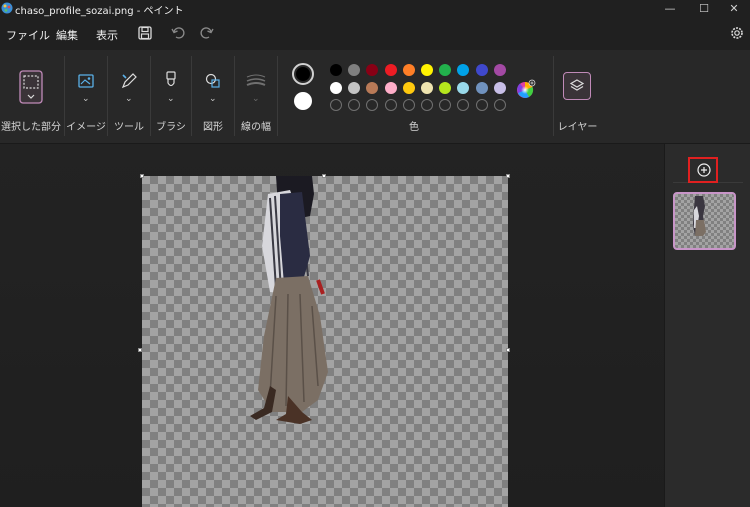 The height and width of the screenshot is (507, 750). Describe the element at coordinates (577, 127) in the screenshot. I see `layers-group-label: レイヤー` at that location.